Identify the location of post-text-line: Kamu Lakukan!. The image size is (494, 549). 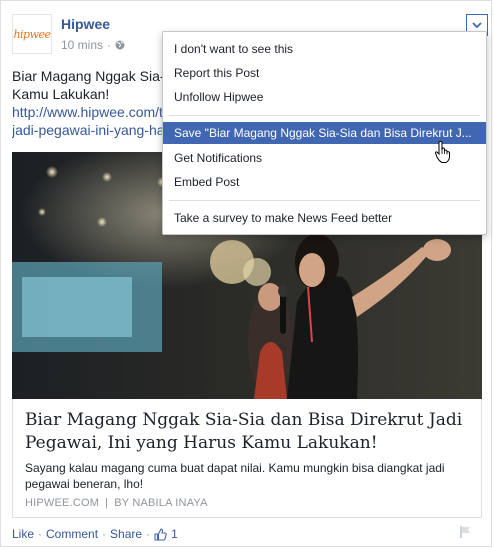
(61, 94).